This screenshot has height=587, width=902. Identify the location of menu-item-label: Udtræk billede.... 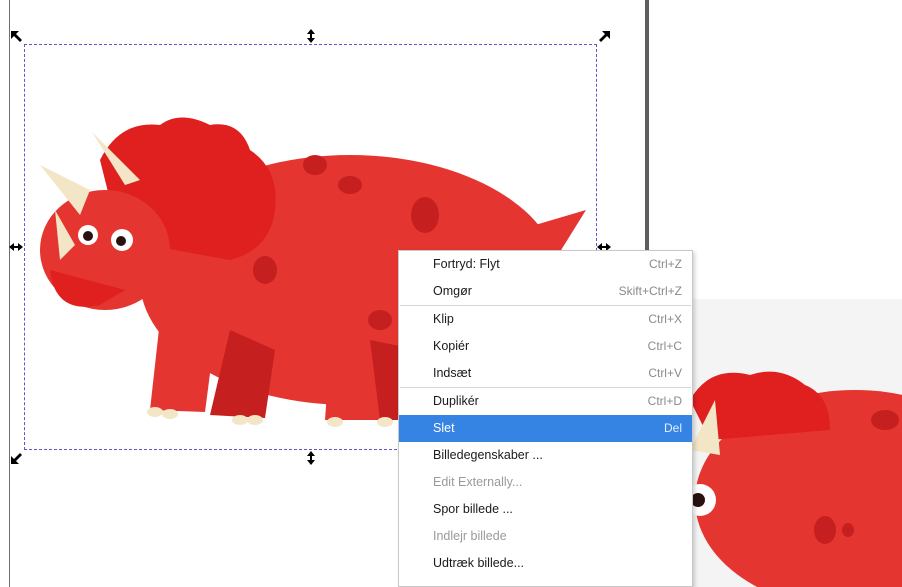
(479, 563).